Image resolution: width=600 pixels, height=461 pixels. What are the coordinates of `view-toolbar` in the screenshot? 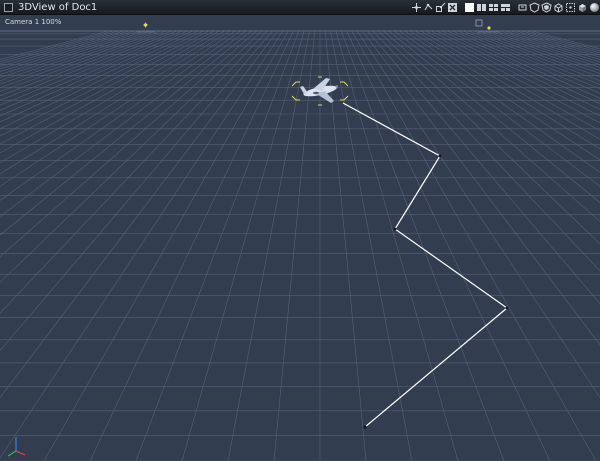 It's located at (505, 7).